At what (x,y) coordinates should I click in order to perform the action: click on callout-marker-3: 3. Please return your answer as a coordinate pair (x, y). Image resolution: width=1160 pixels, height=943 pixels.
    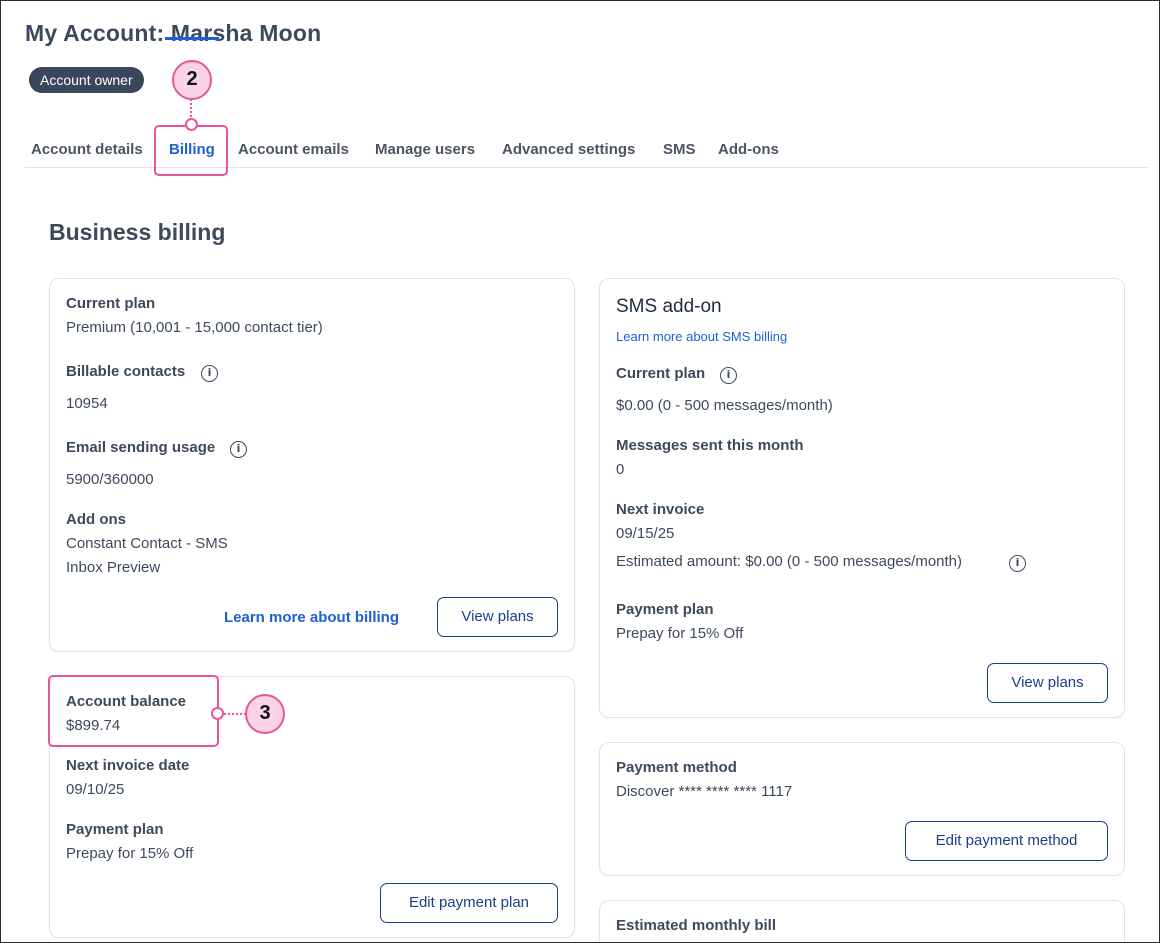
    Looking at the image, I should click on (265, 714).